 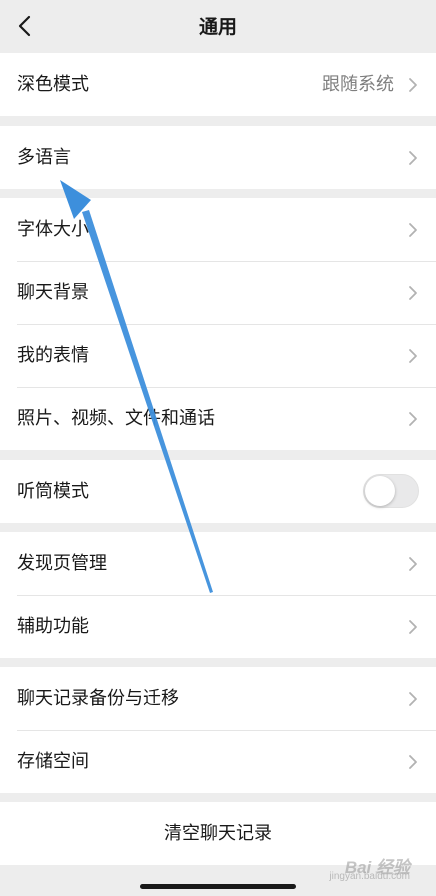 I want to click on baidu-watermark: Bai 经验 jingyan.baidu.com, so click(x=369, y=867).